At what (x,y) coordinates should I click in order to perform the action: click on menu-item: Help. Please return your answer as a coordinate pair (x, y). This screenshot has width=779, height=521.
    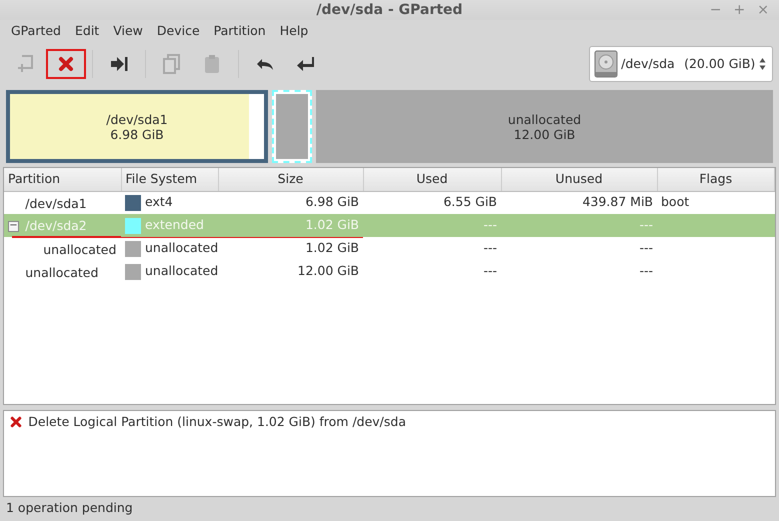
    Looking at the image, I should click on (294, 31).